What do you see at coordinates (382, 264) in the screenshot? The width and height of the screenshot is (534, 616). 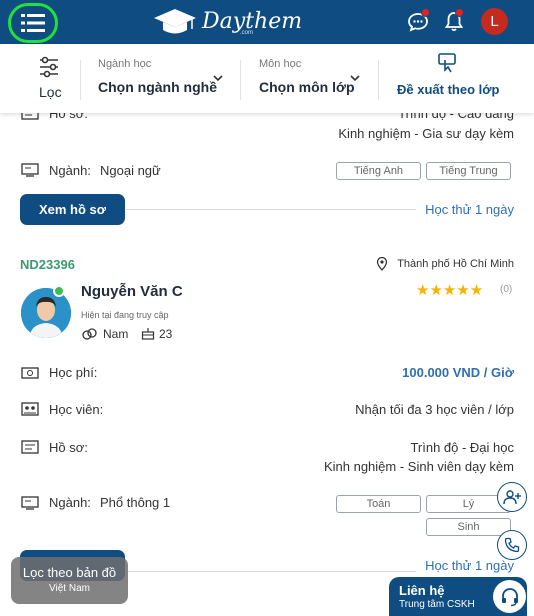 I see `location-pin-icon` at bounding box center [382, 264].